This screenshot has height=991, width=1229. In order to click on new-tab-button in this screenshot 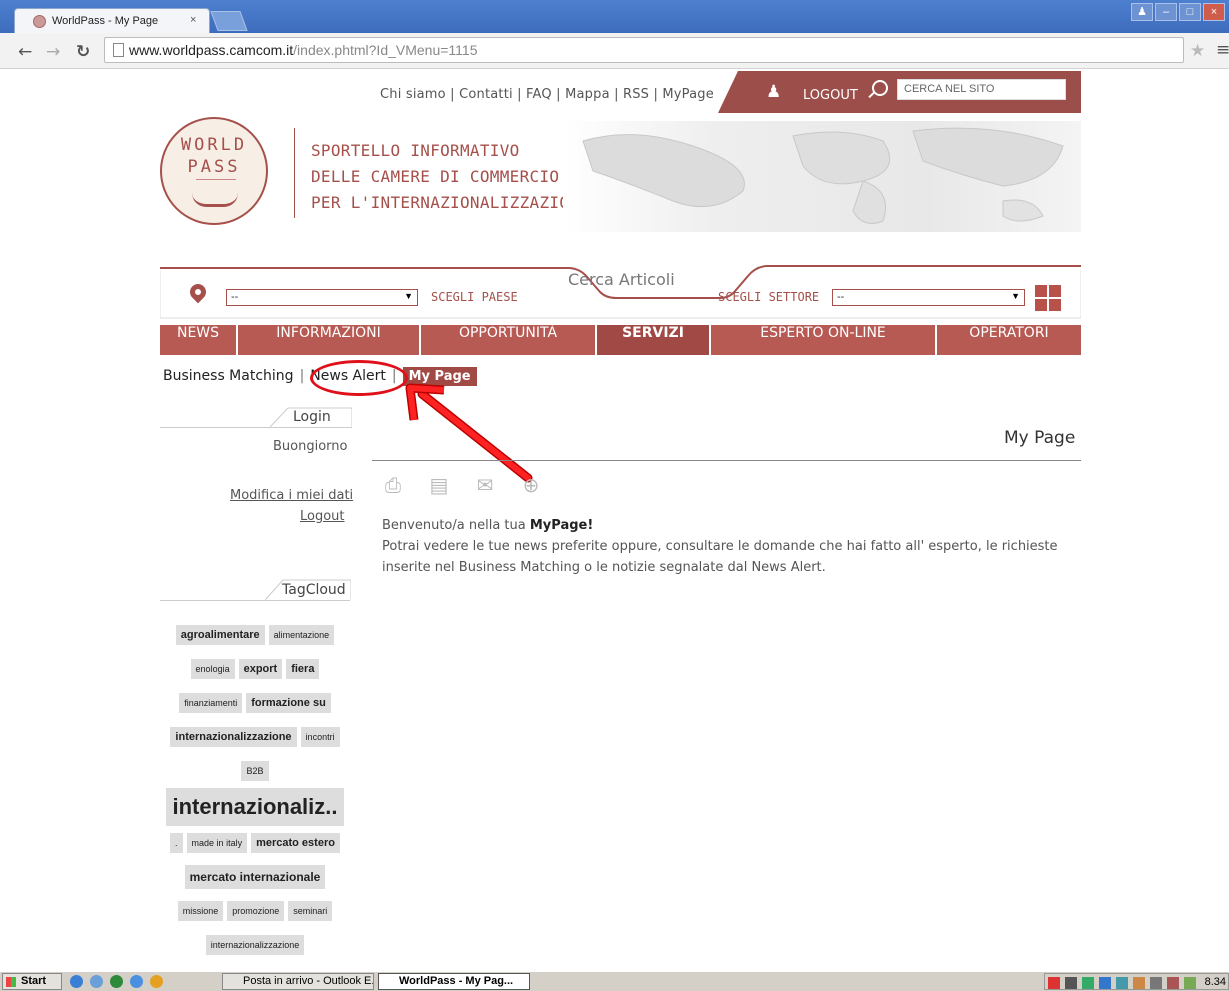, I will do `click(229, 21)`.